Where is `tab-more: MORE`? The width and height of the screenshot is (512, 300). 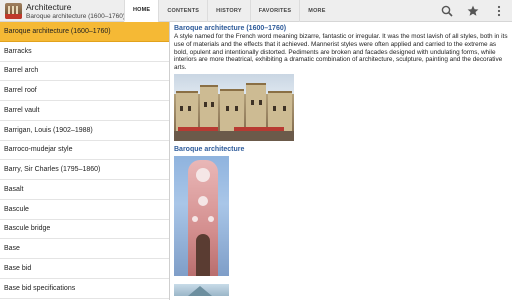
tab-more: MORE is located at coordinates (316, 11).